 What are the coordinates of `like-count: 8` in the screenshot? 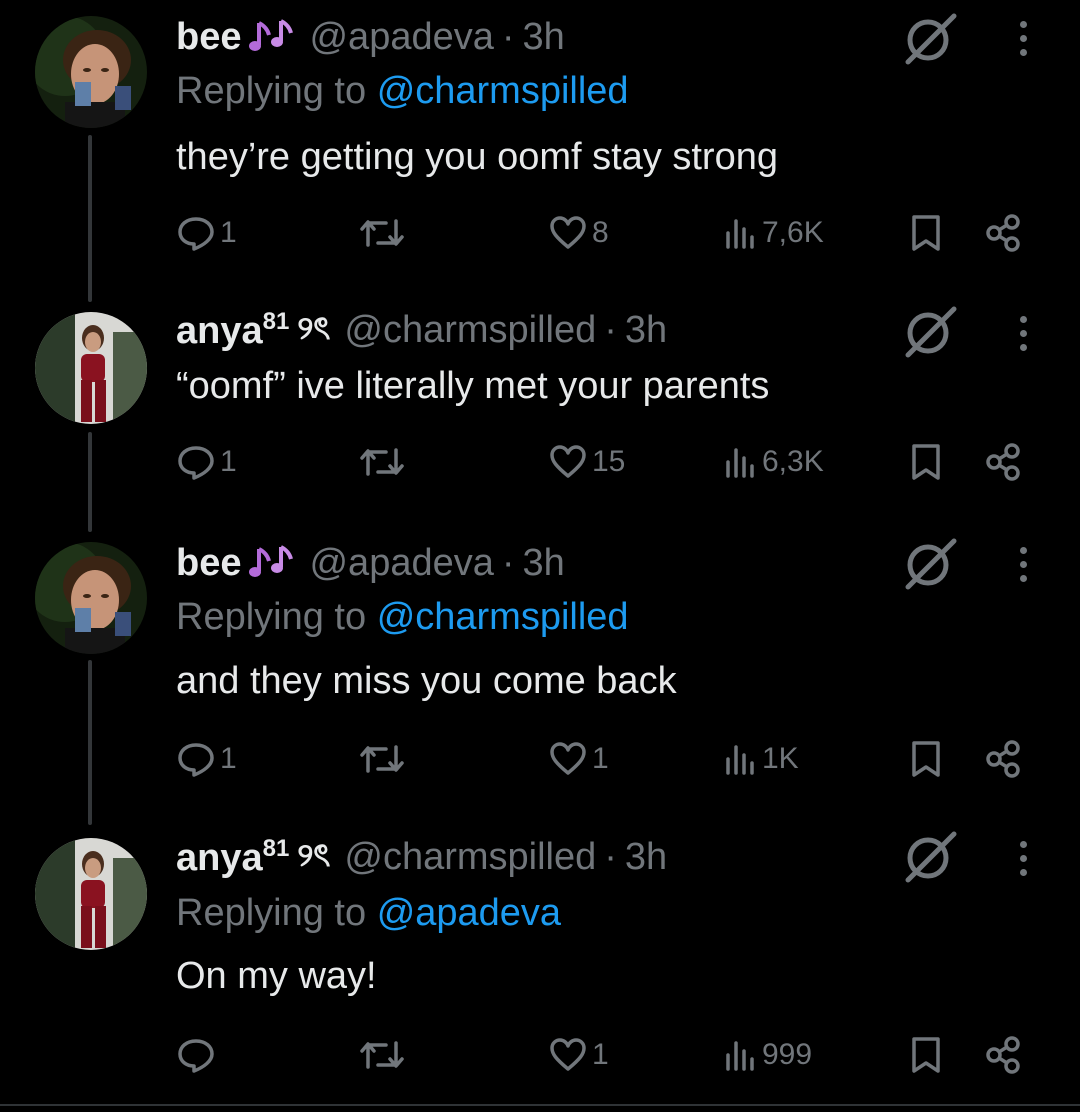 It's located at (600, 232).